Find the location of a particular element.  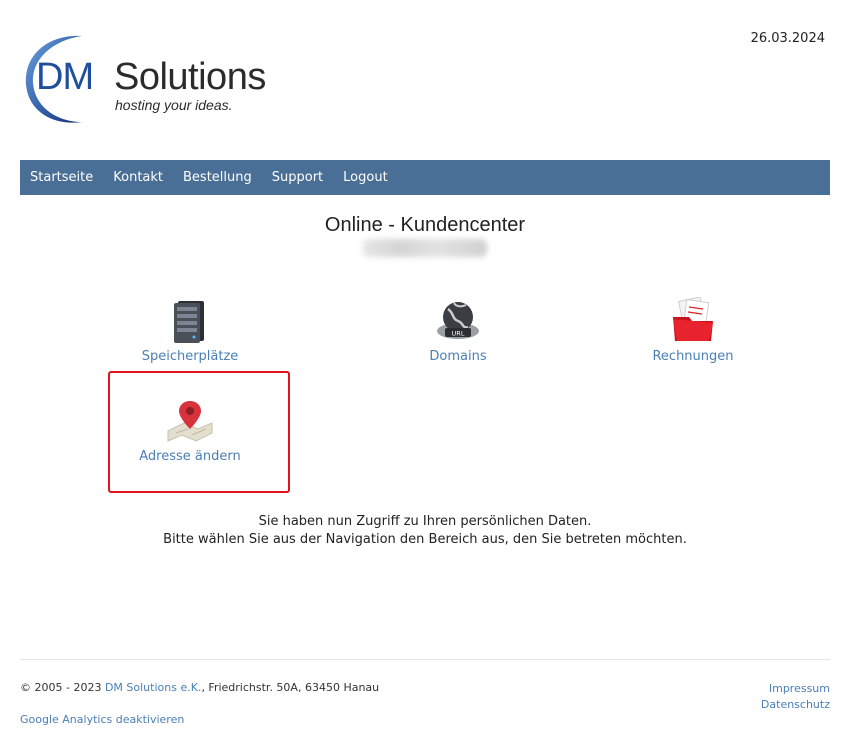

tile-adresse-aendern: Adresse ändern is located at coordinates (190, 430).